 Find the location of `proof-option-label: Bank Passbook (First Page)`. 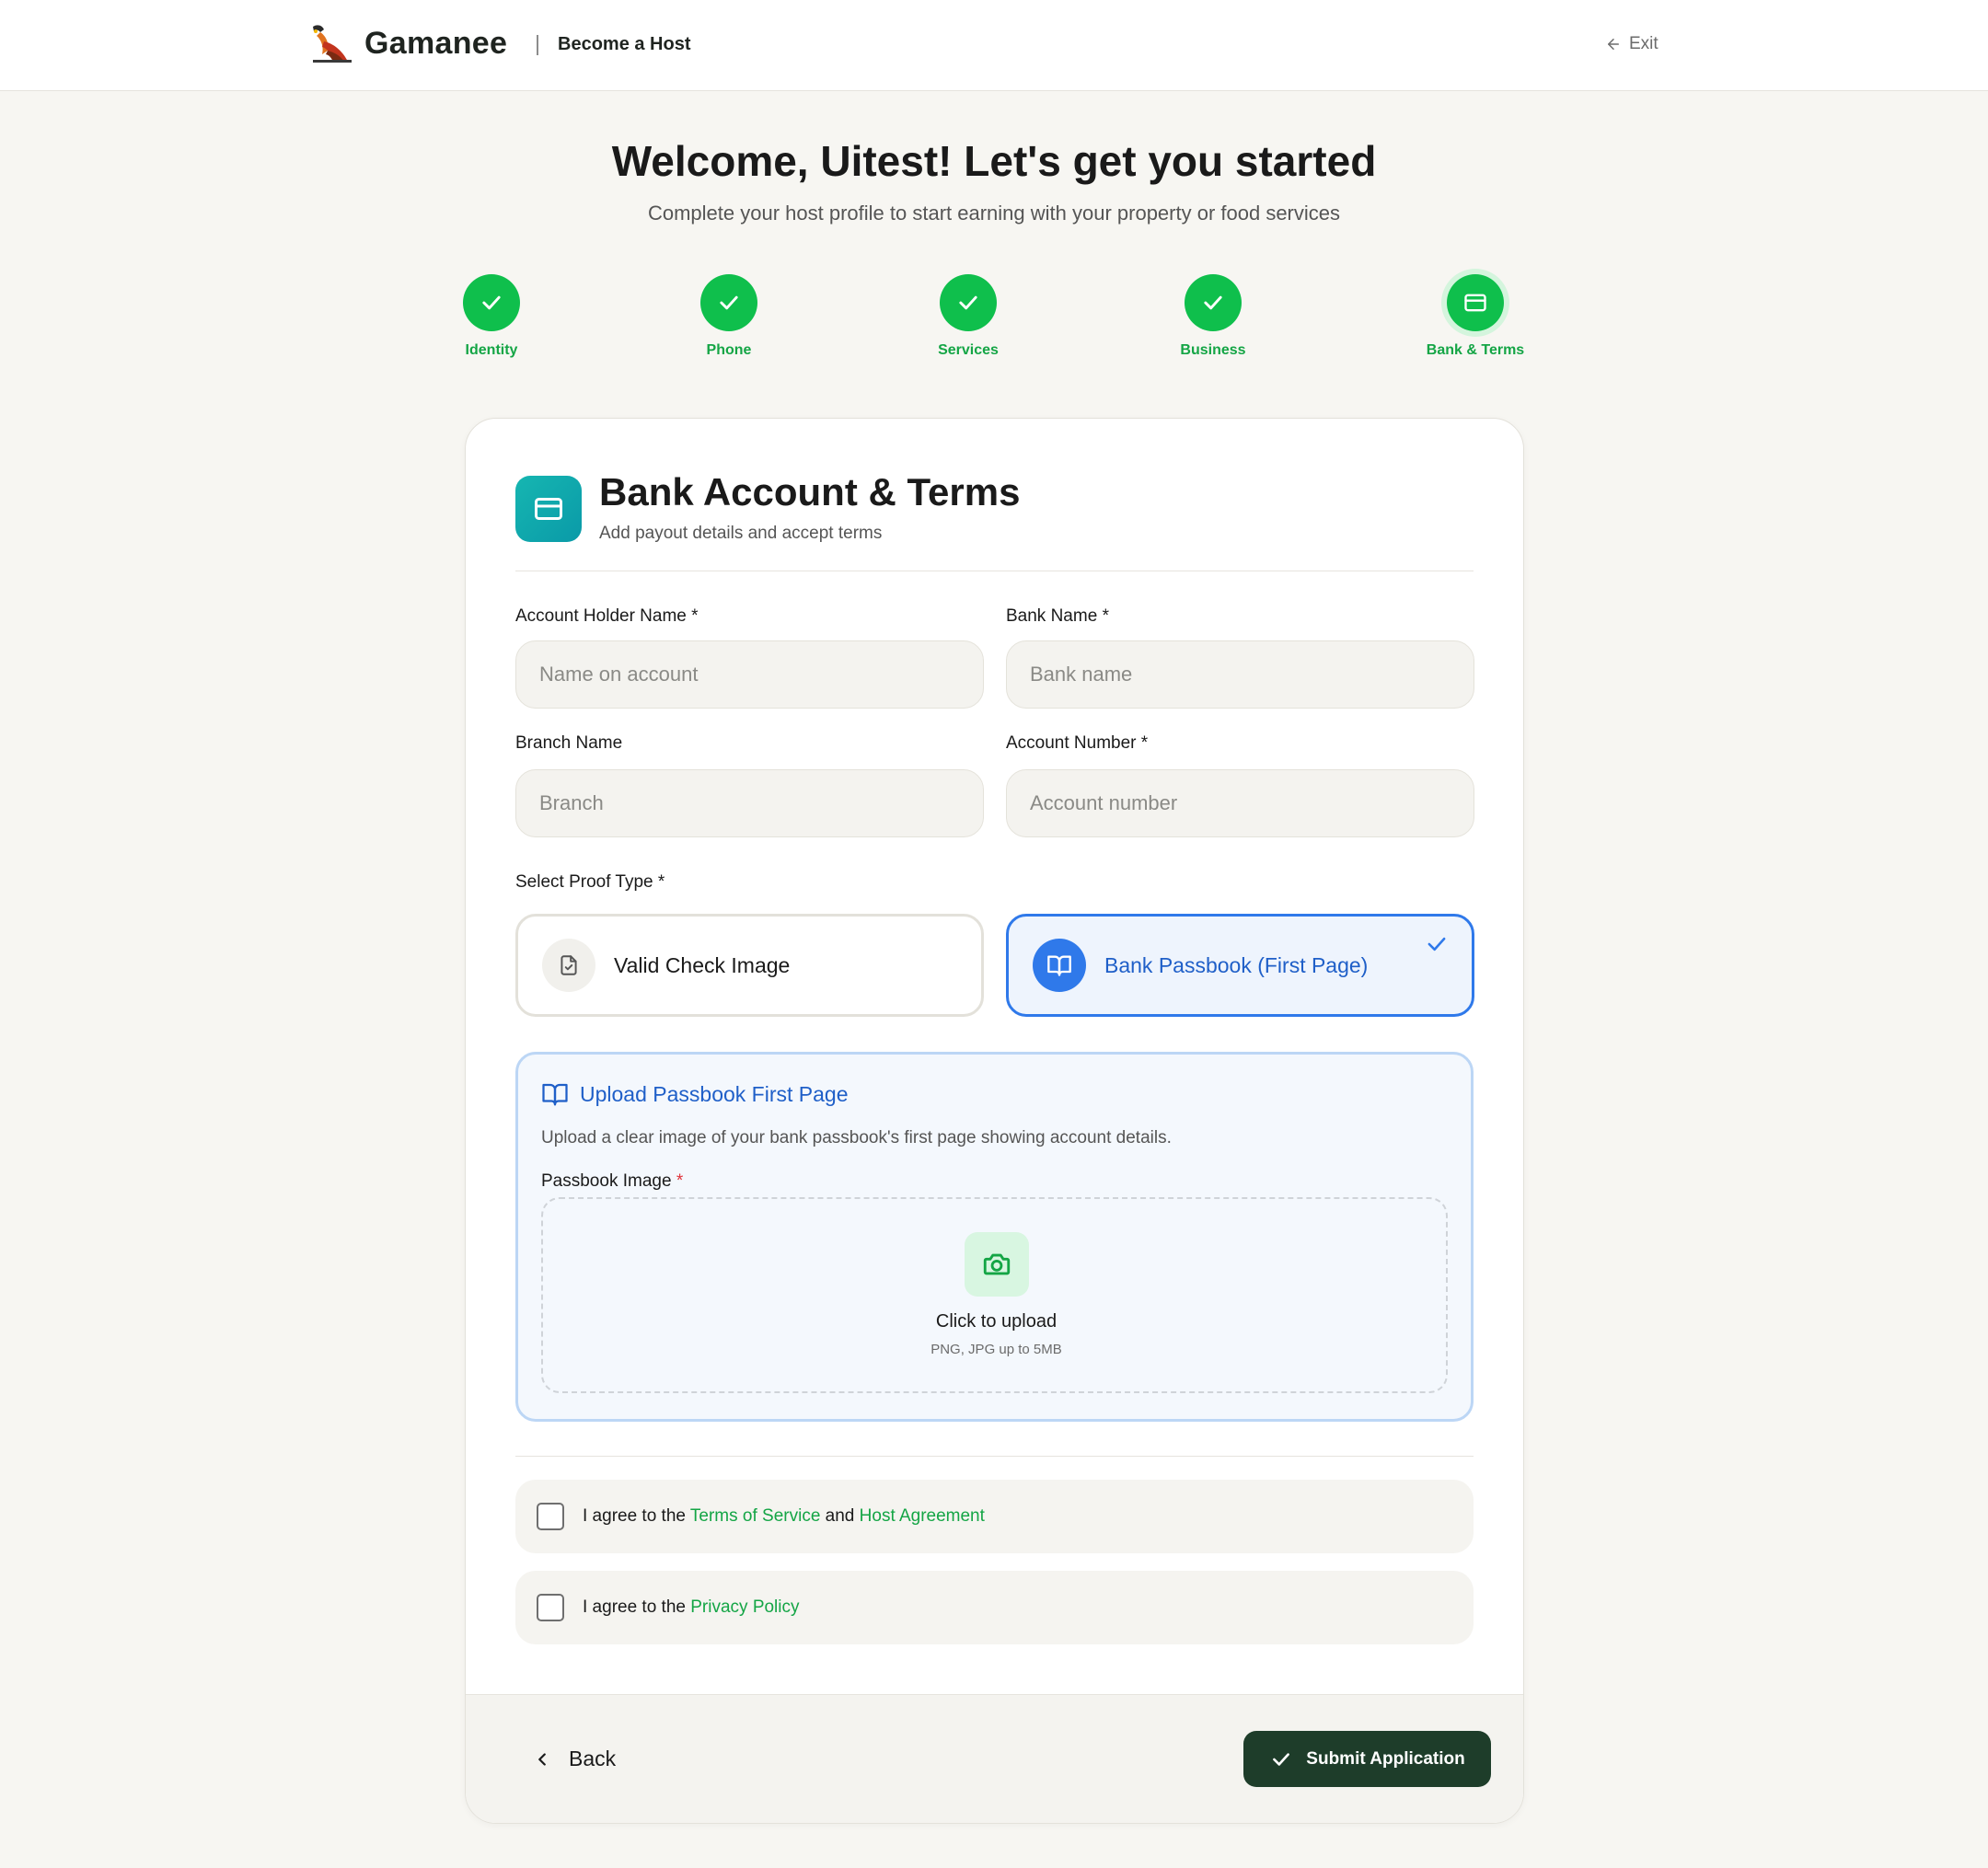

proof-option-label: Bank Passbook (First Page) is located at coordinates (1236, 964).